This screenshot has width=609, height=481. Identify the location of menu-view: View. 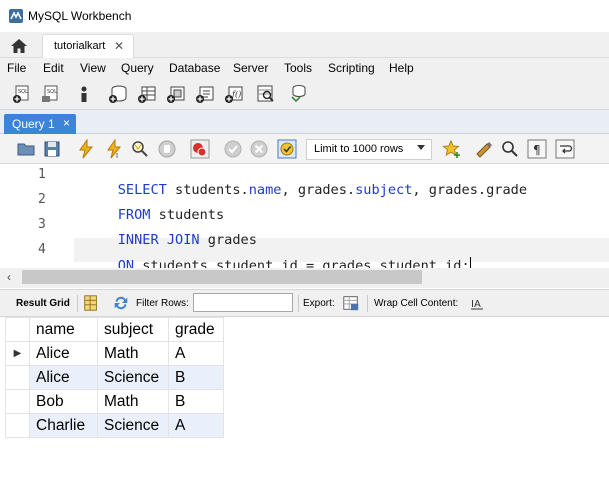
(93, 68).